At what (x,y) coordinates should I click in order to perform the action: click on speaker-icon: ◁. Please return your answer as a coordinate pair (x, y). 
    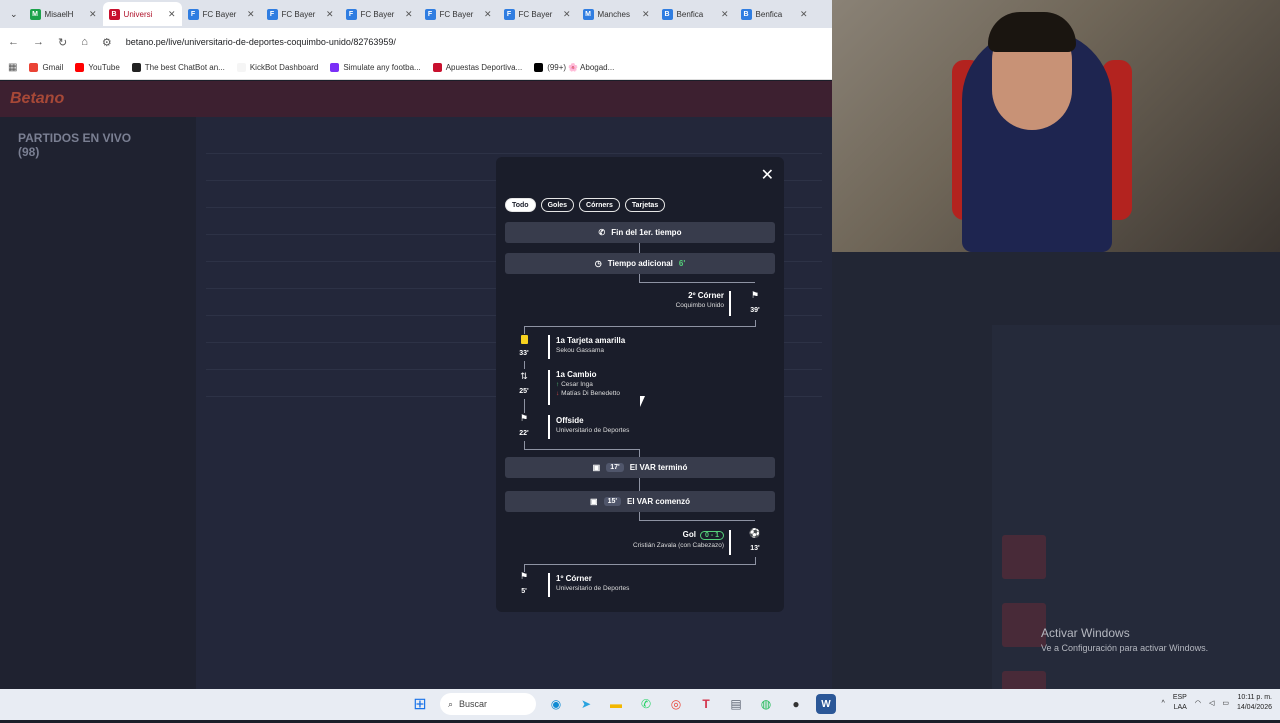
    Looking at the image, I should click on (1211, 703).